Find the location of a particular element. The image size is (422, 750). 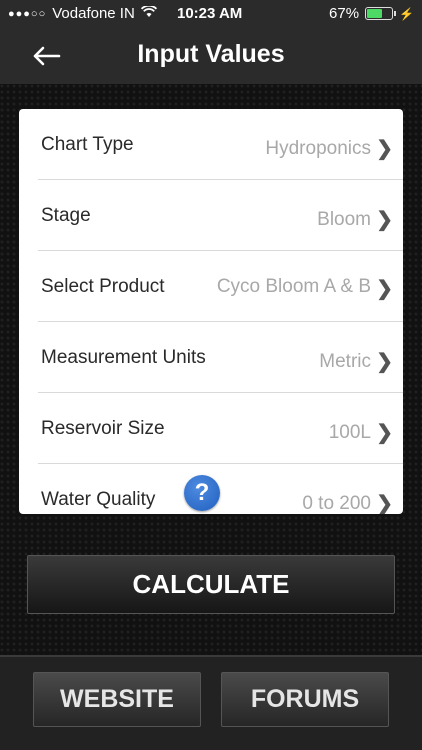

nav-bar: Input Values is located at coordinates (211, 56).